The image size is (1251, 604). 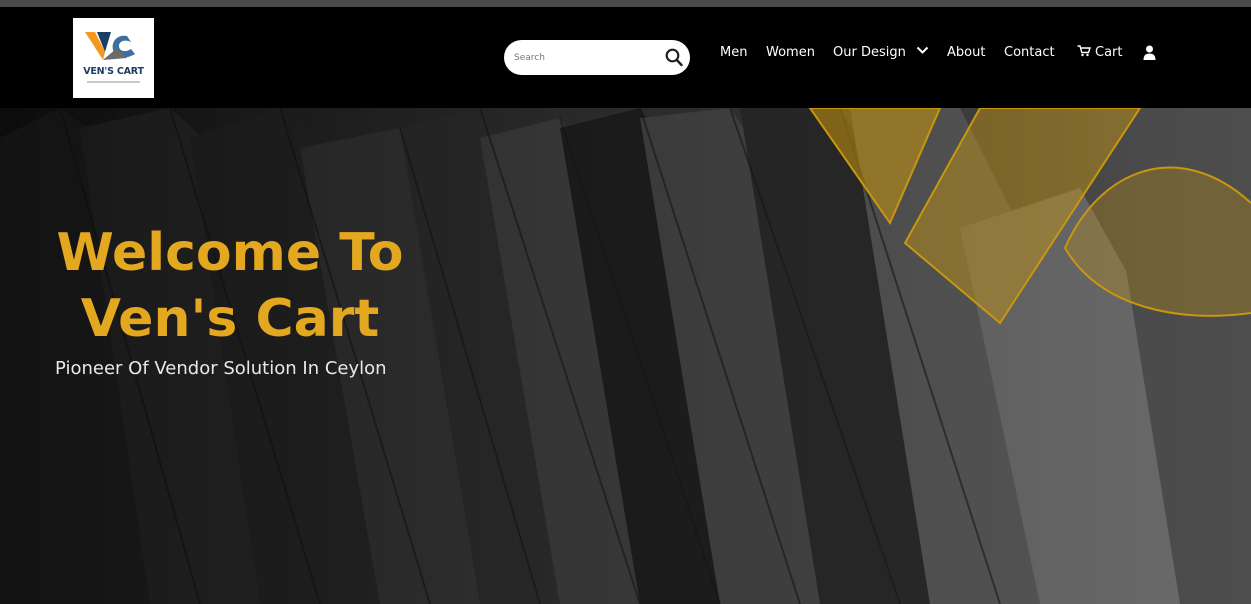 What do you see at coordinates (674, 57) in the screenshot?
I see `search-icon` at bounding box center [674, 57].